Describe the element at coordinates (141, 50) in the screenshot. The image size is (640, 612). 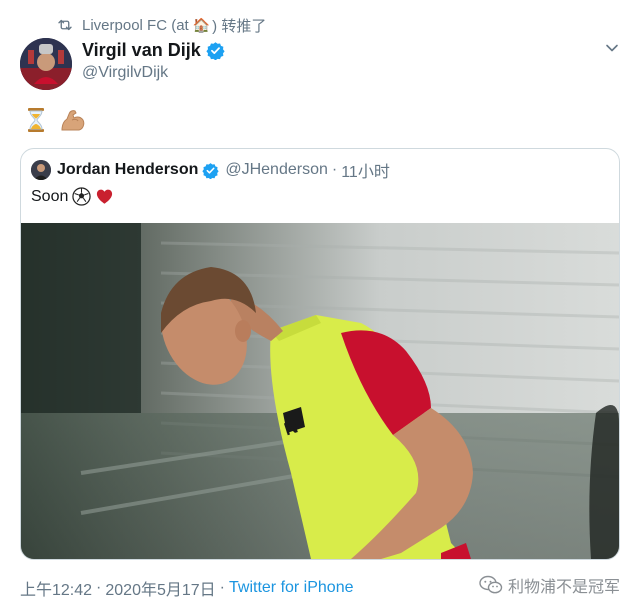
I see `author-display-name: Virgil van Dijk` at that location.